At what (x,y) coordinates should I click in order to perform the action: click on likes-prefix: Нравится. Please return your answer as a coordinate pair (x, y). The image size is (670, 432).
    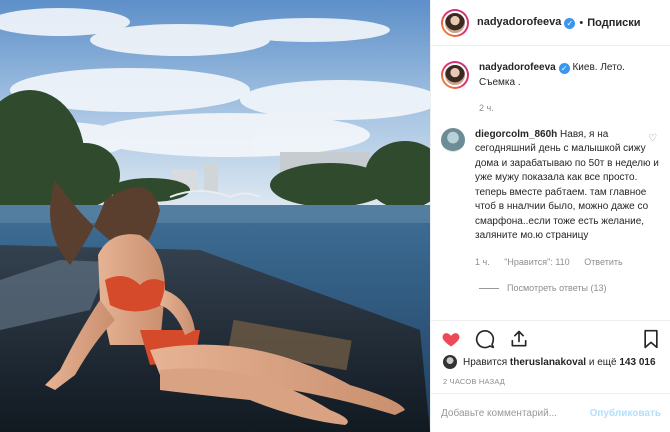
    Looking at the image, I should click on (485, 362).